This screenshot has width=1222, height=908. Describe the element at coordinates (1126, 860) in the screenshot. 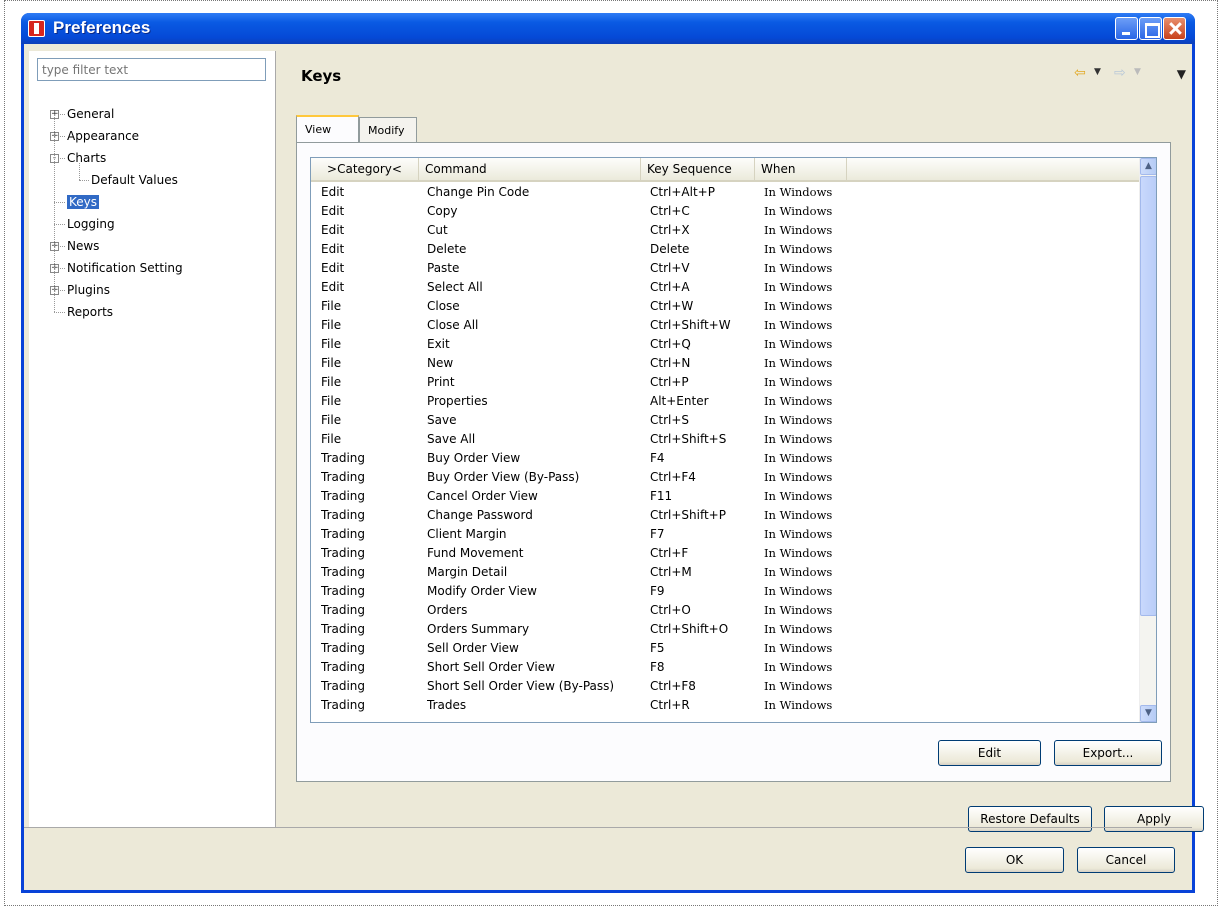

I see `cancel-button: Cancel` at that location.